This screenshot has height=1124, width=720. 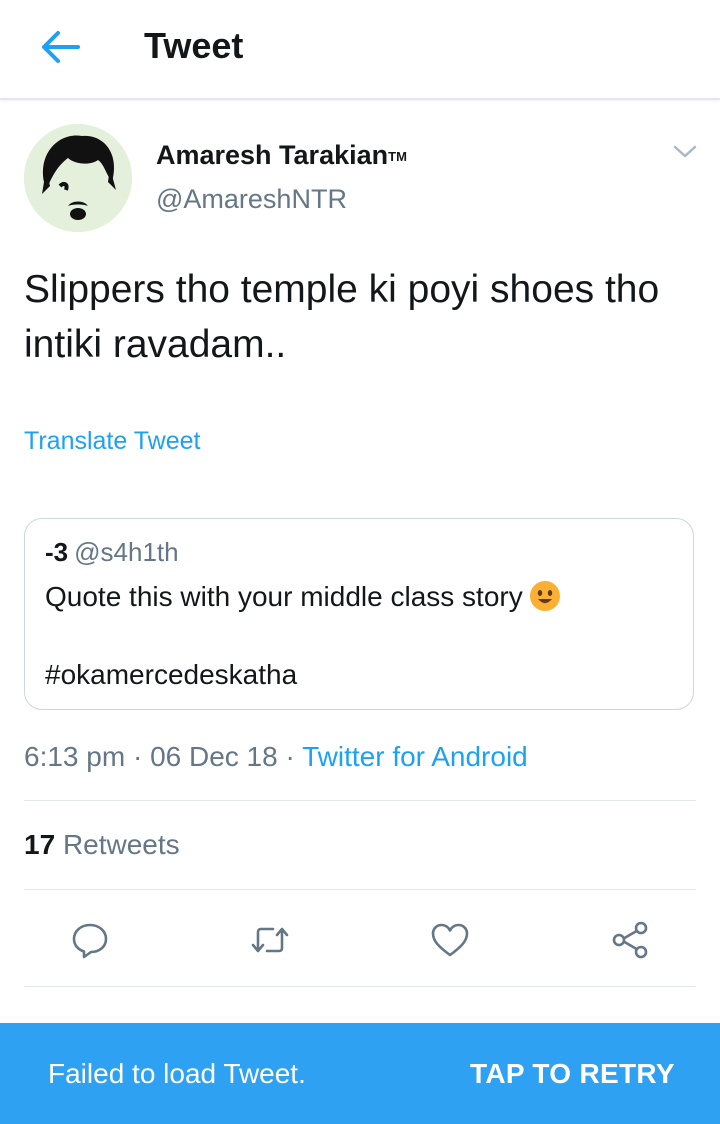 I want to click on snackbar-message: Failed to load Tweet., so click(x=177, y=1073).